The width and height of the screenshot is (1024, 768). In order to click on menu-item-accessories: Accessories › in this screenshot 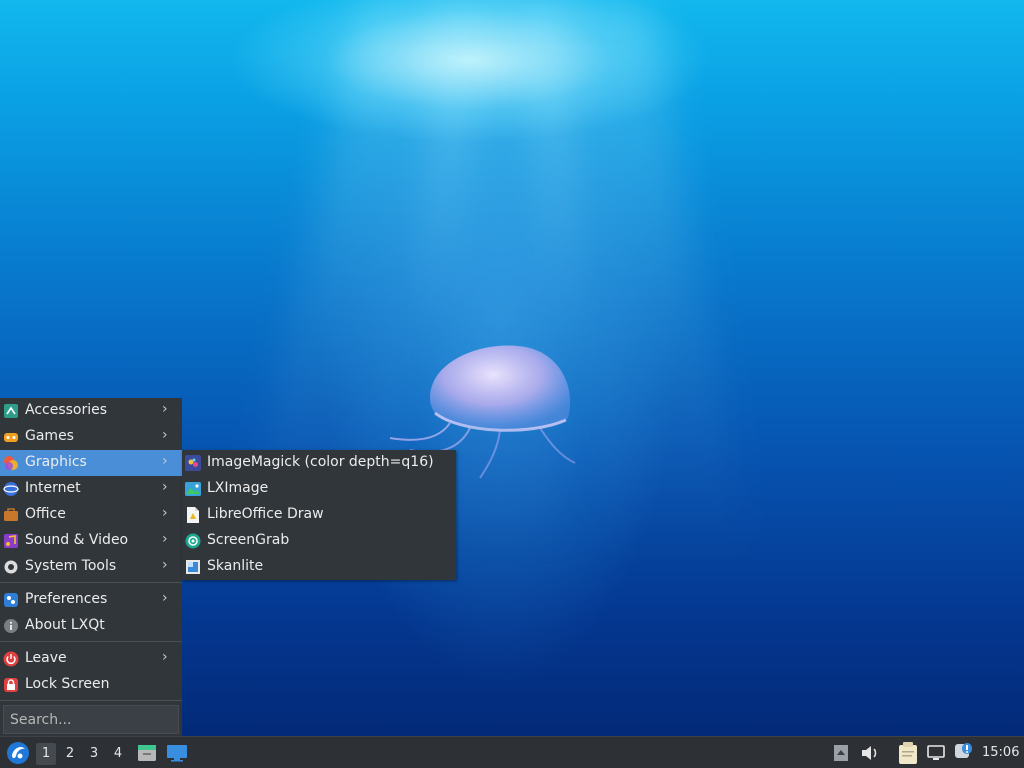, I will do `click(91, 411)`.